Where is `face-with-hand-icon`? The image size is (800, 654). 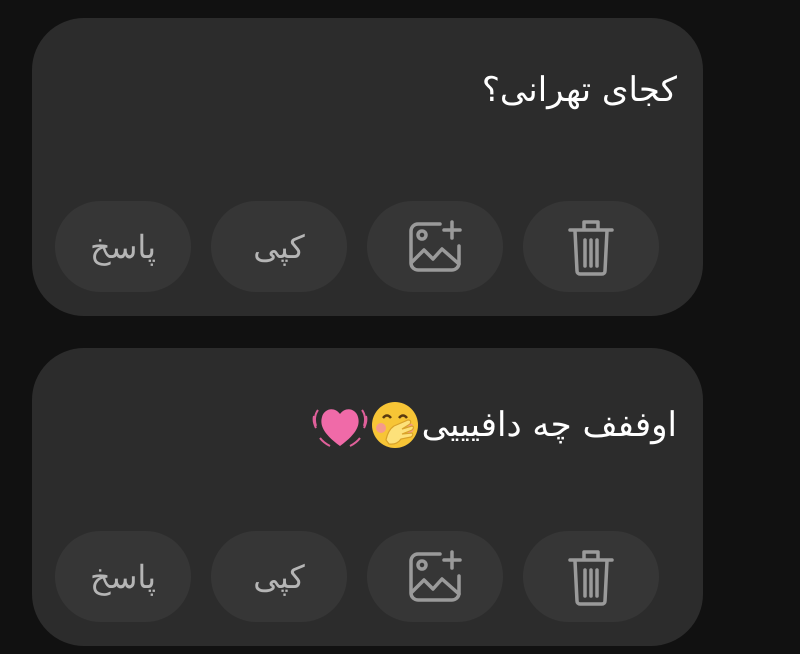
face-with-hand-icon is located at coordinates (395, 425).